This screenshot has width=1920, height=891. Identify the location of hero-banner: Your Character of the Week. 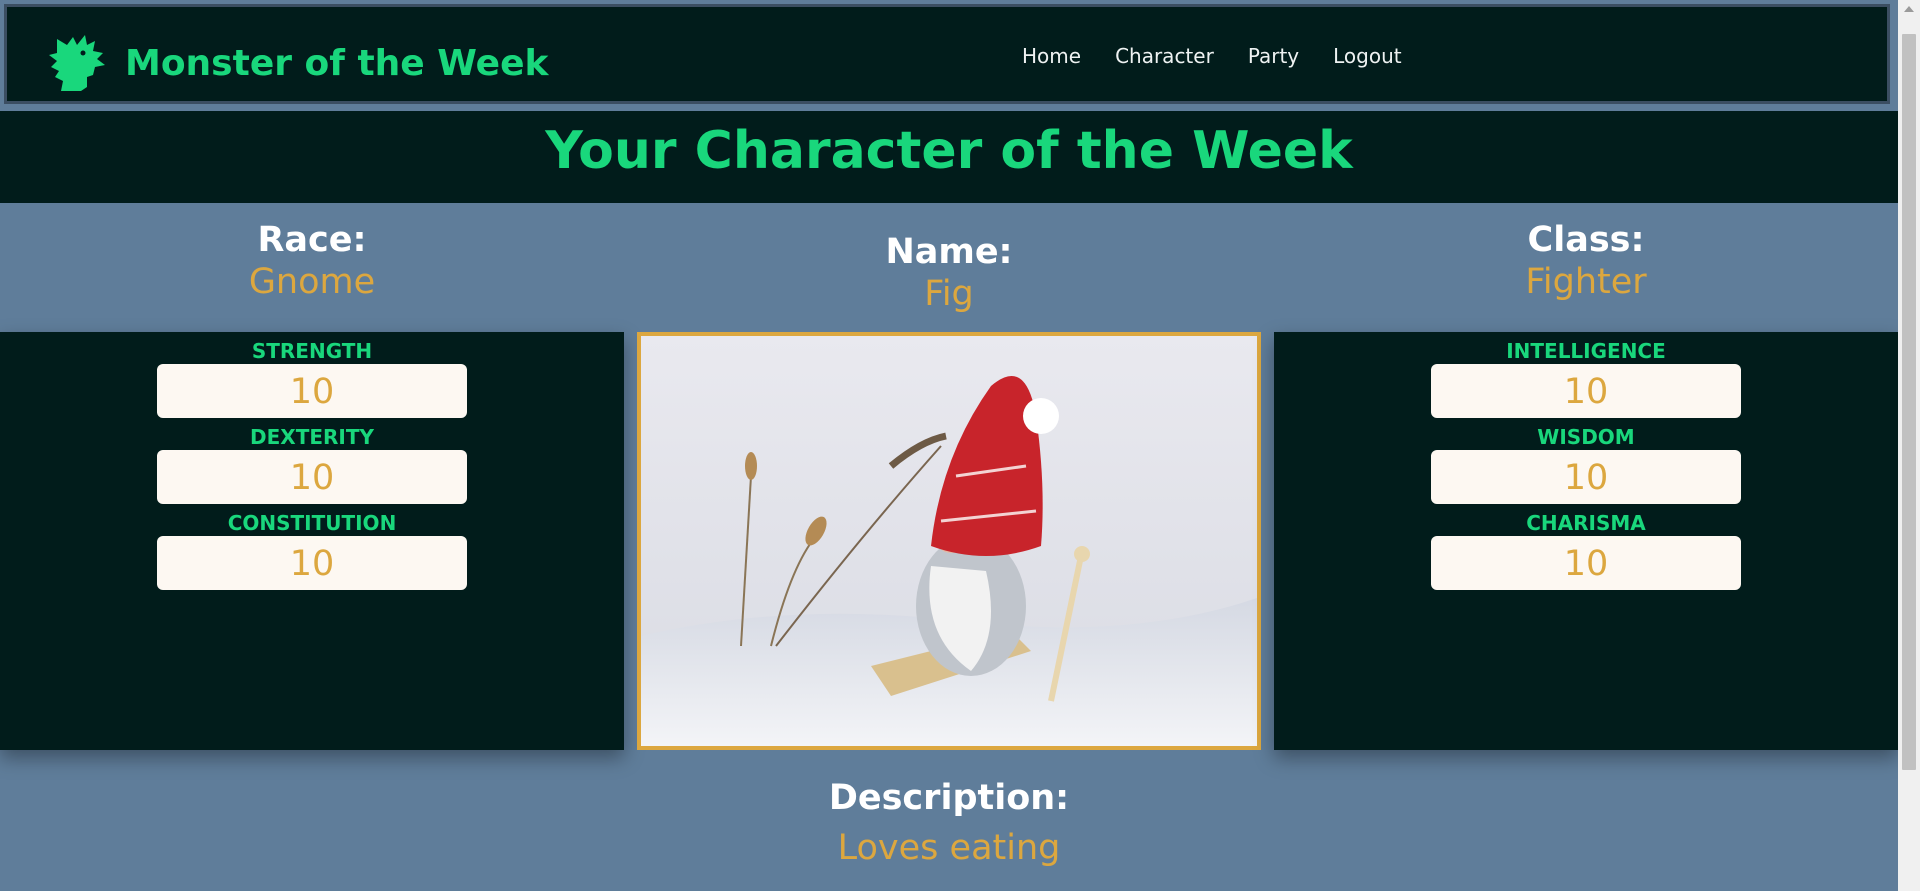
(949, 157).